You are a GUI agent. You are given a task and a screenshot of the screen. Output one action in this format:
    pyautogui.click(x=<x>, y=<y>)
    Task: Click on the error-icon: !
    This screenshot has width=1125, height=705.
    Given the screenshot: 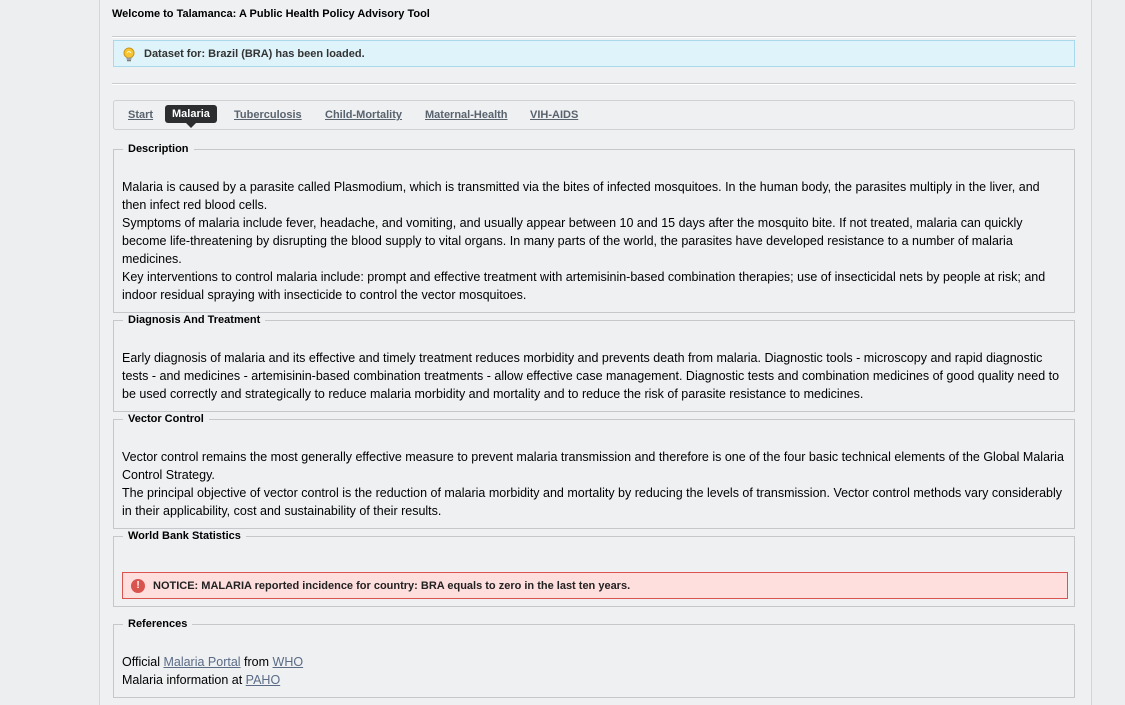 What is the action you would take?
    pyautogui.click(x=138, y=586)
    